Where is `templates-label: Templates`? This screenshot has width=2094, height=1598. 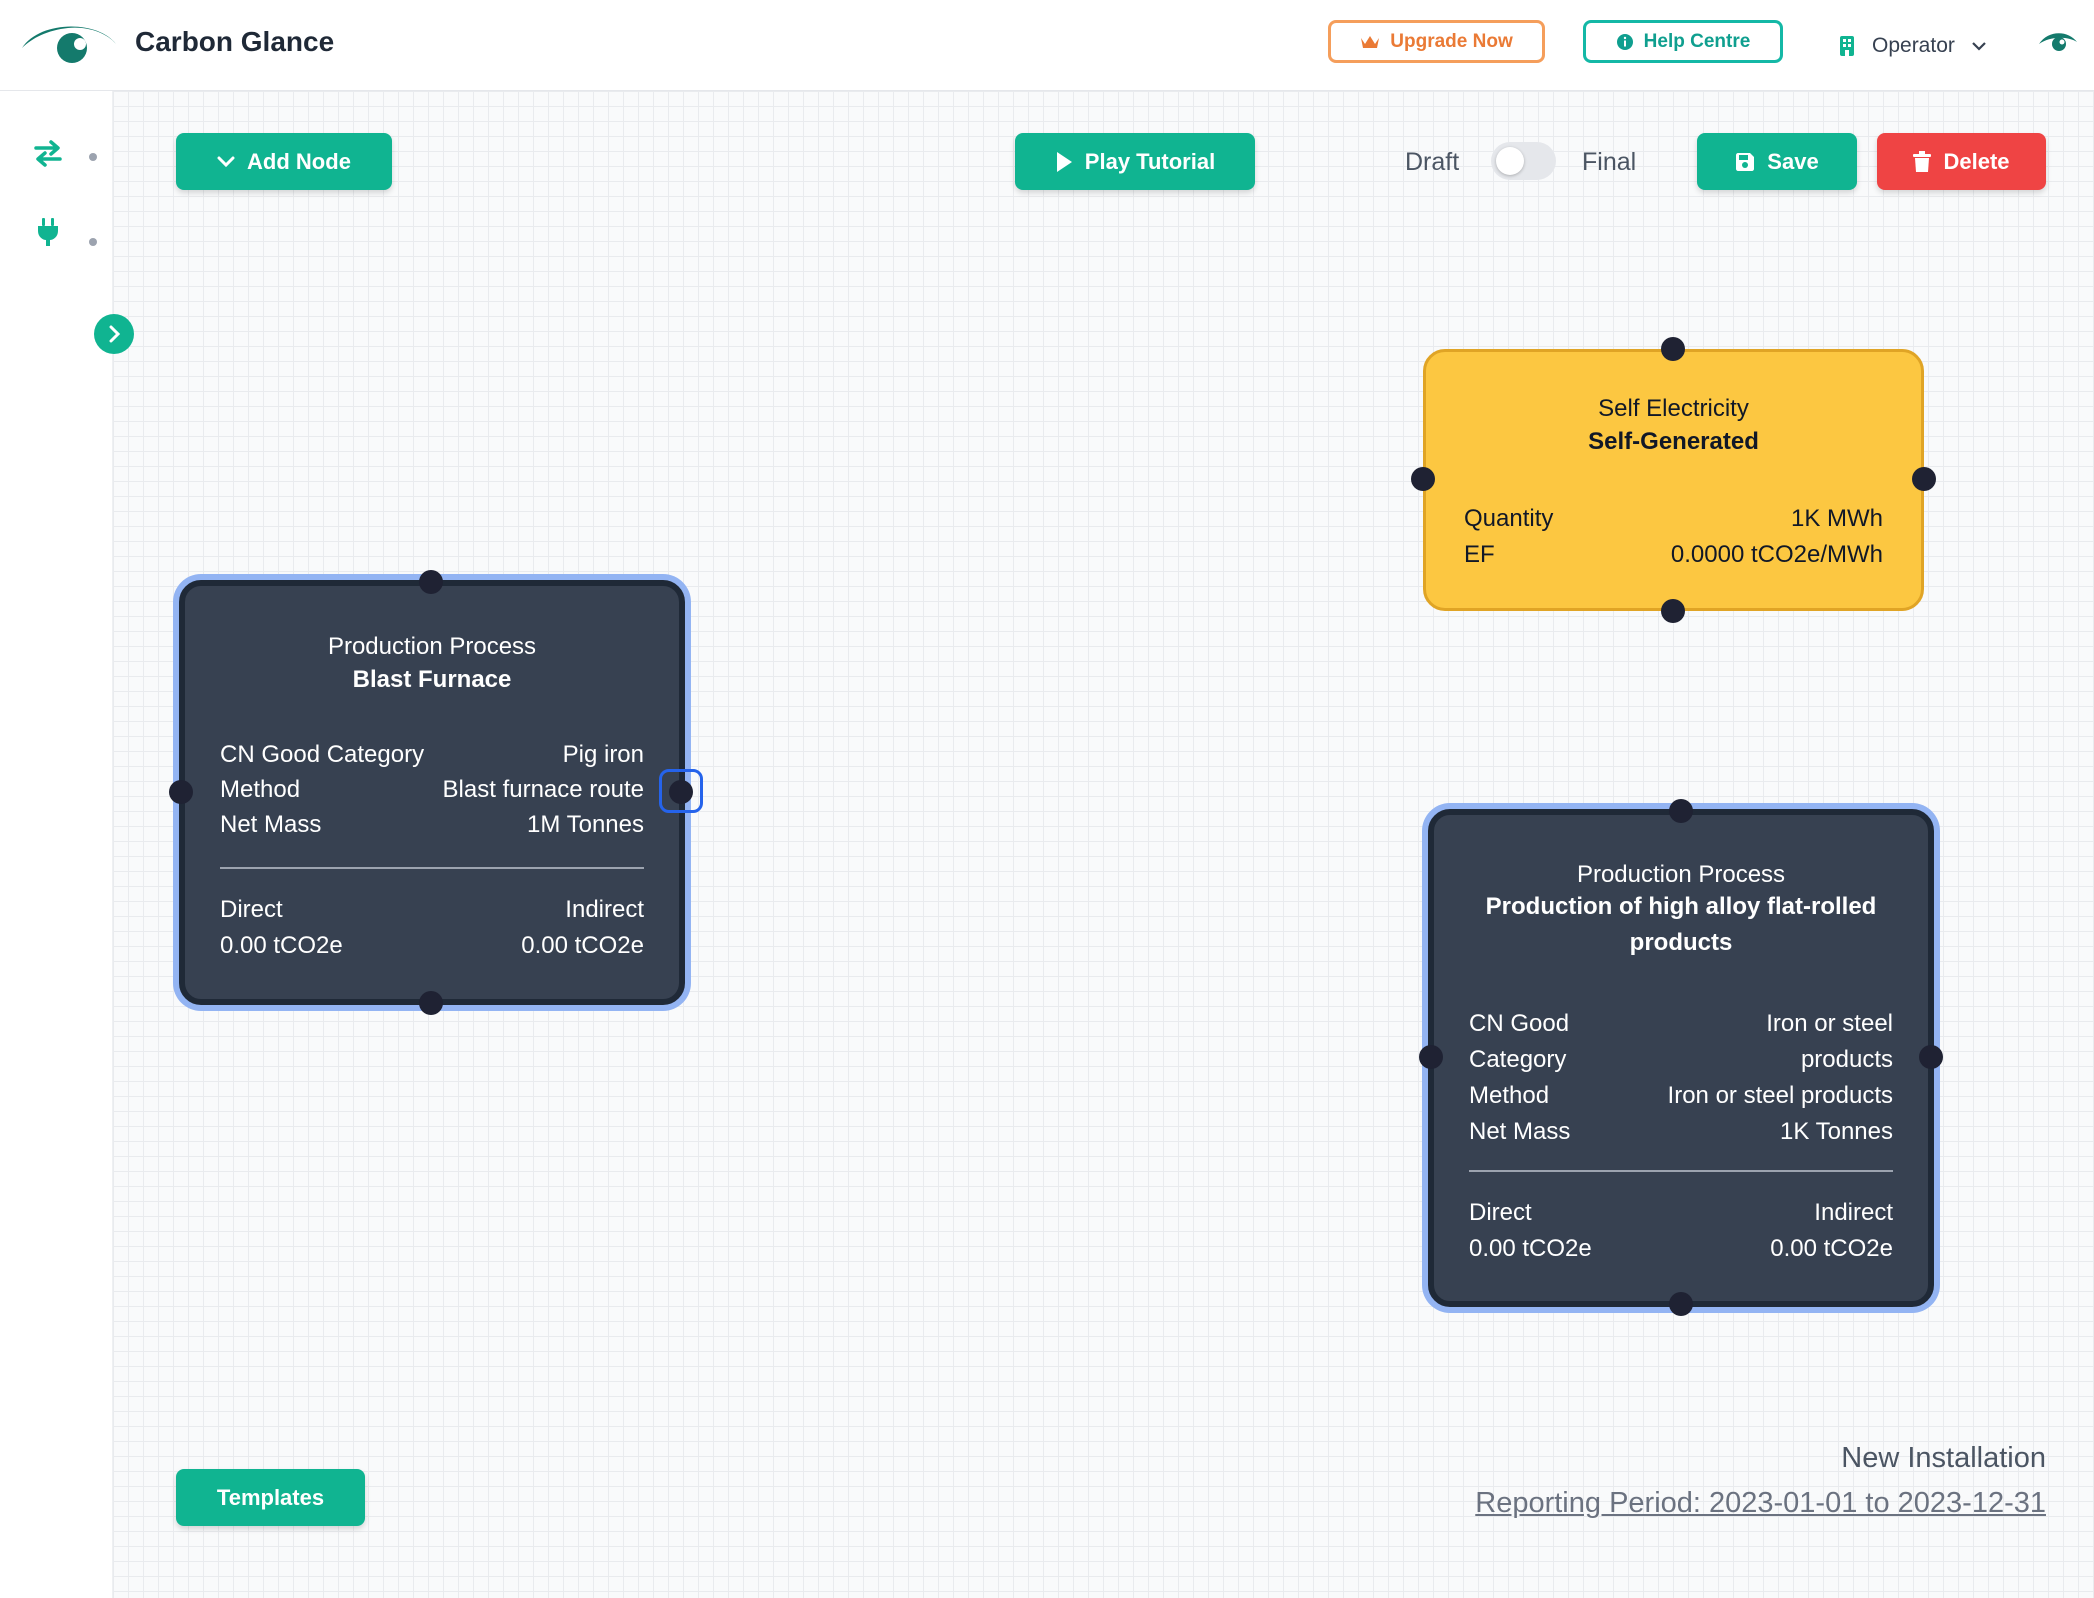 templates-label: Templates is located at coordinates (270, 1497).